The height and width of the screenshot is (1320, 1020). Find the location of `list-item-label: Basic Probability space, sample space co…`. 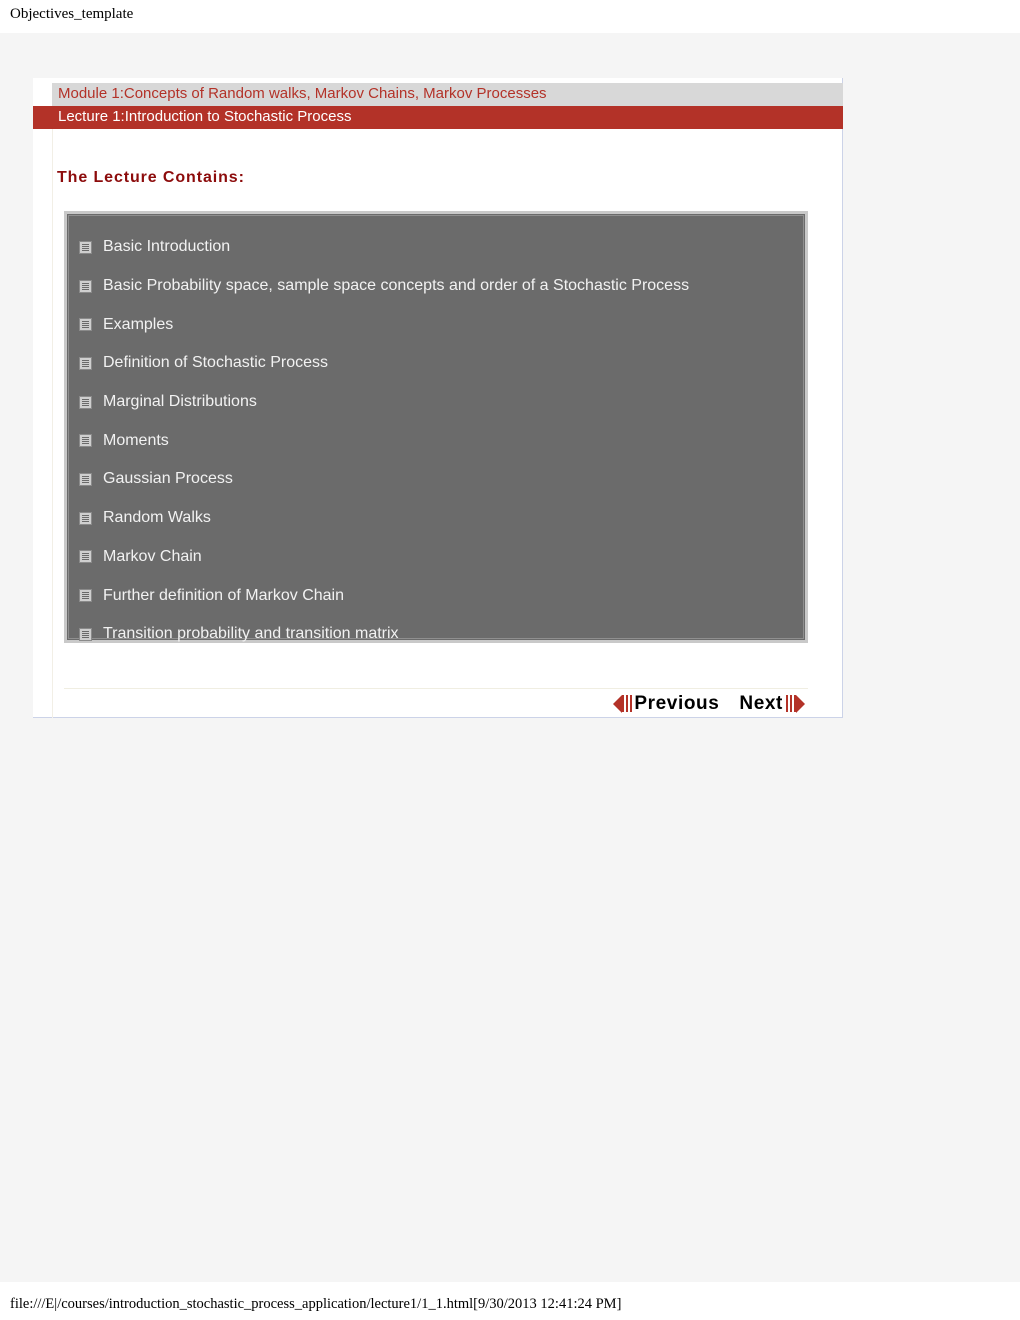

list-item-label: Basic Probability space, sample space co… is located at coordinates (396, 286).